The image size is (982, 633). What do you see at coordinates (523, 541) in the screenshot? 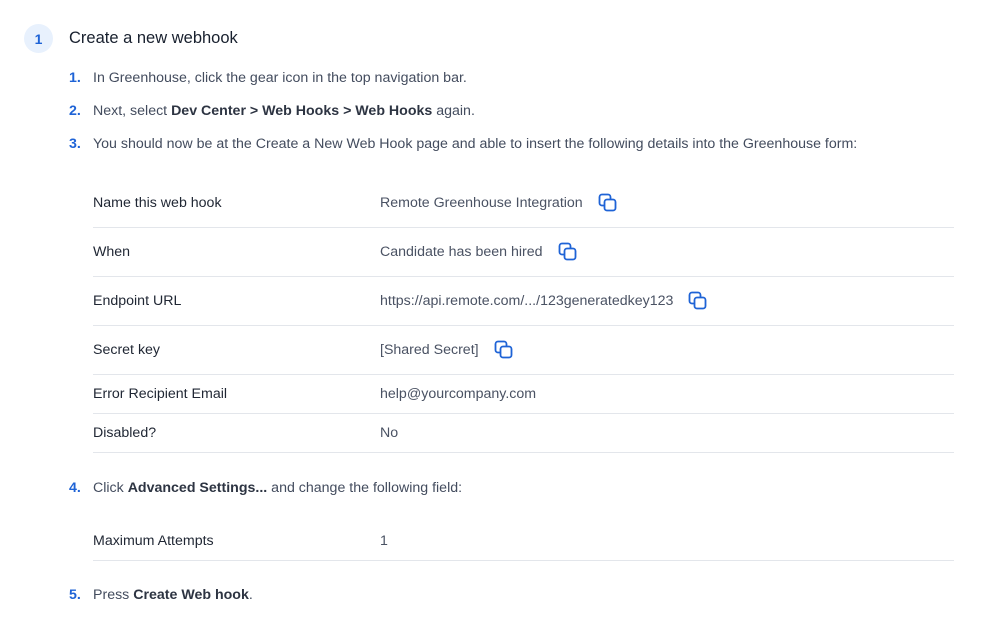
I see `table-row: Maximum Attempts 1` at bounding box center [523, 541].